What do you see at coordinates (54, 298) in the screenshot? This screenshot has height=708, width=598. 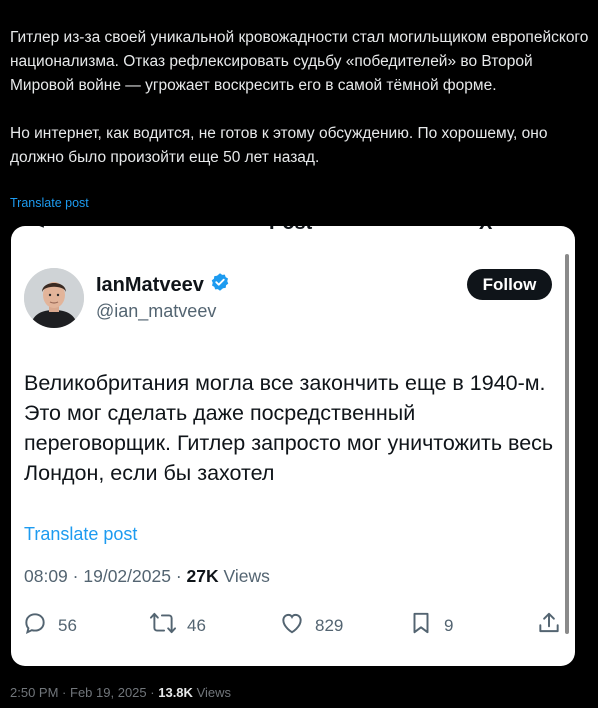 I see `avatar` at bounding box center [54, 298].